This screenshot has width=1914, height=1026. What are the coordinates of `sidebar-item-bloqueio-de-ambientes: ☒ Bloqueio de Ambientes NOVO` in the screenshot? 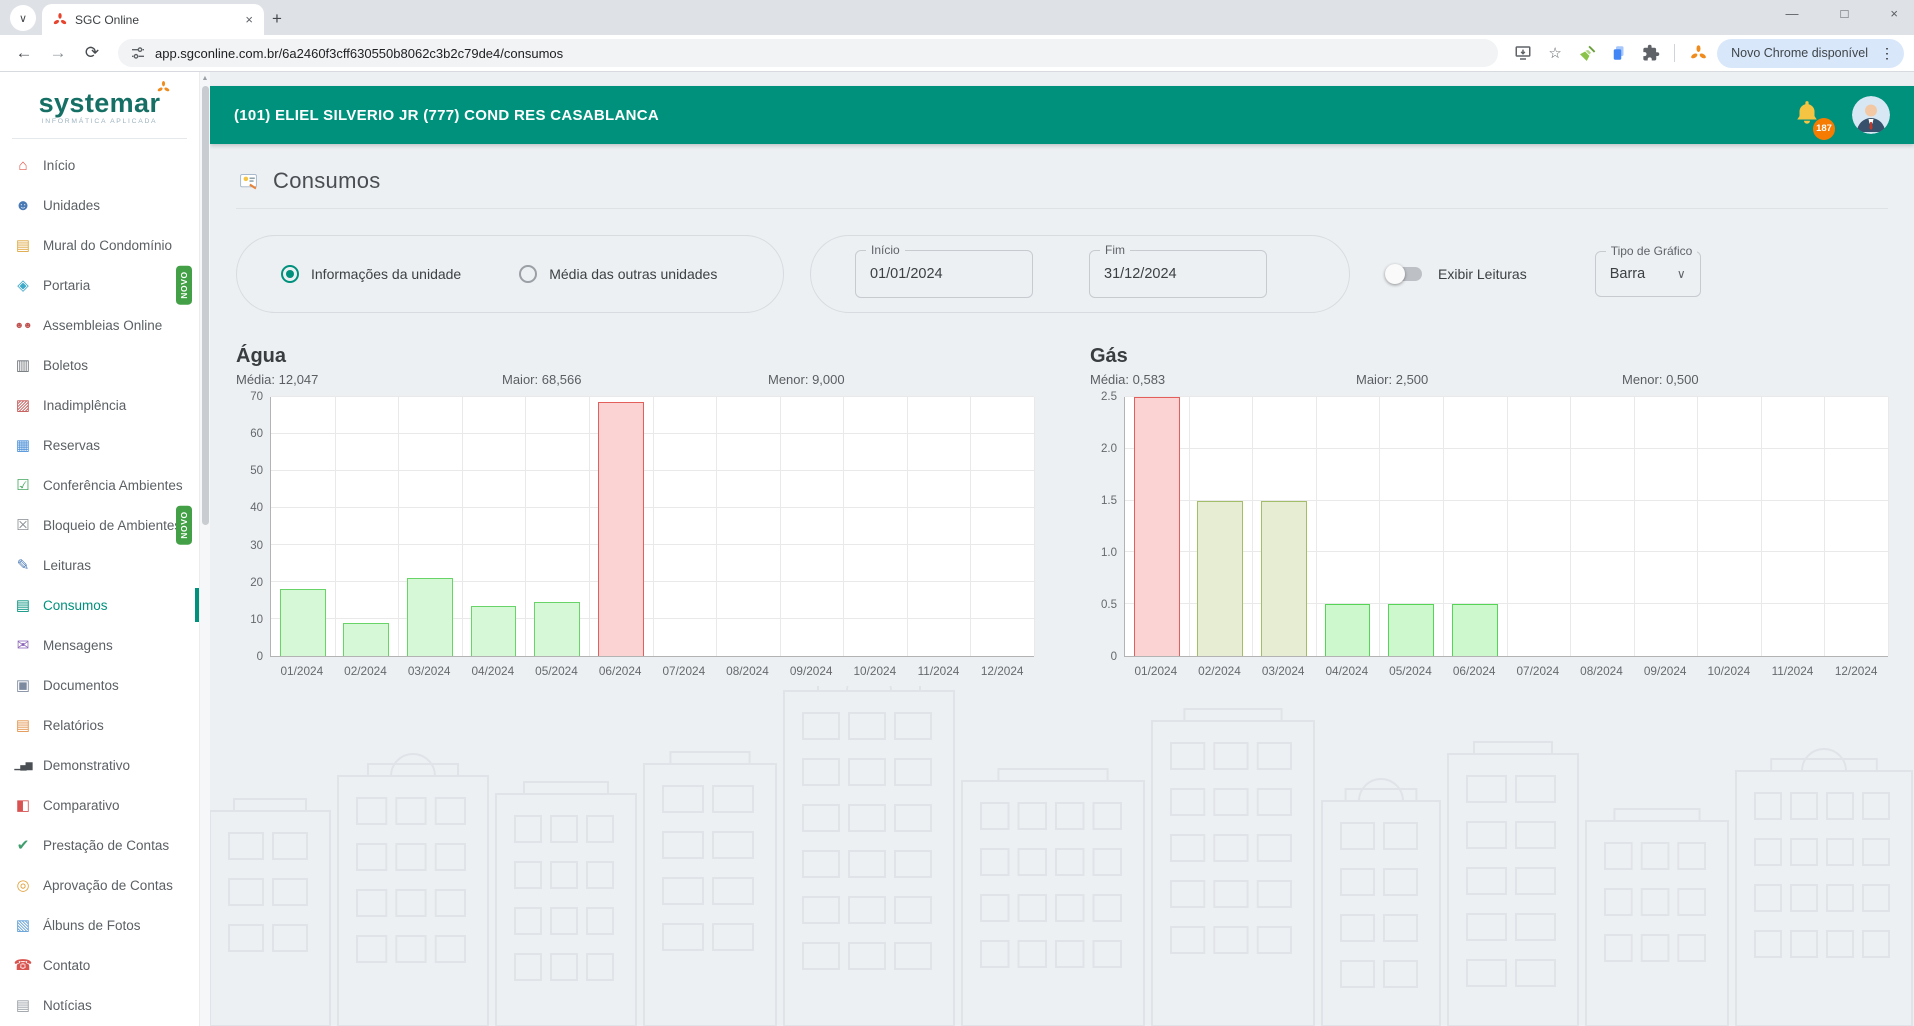 It's located at (99, 525).